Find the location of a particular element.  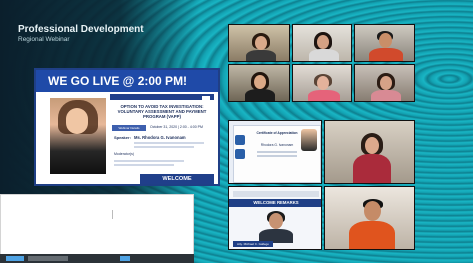

slide-logo is located at coordinates (206, 98).